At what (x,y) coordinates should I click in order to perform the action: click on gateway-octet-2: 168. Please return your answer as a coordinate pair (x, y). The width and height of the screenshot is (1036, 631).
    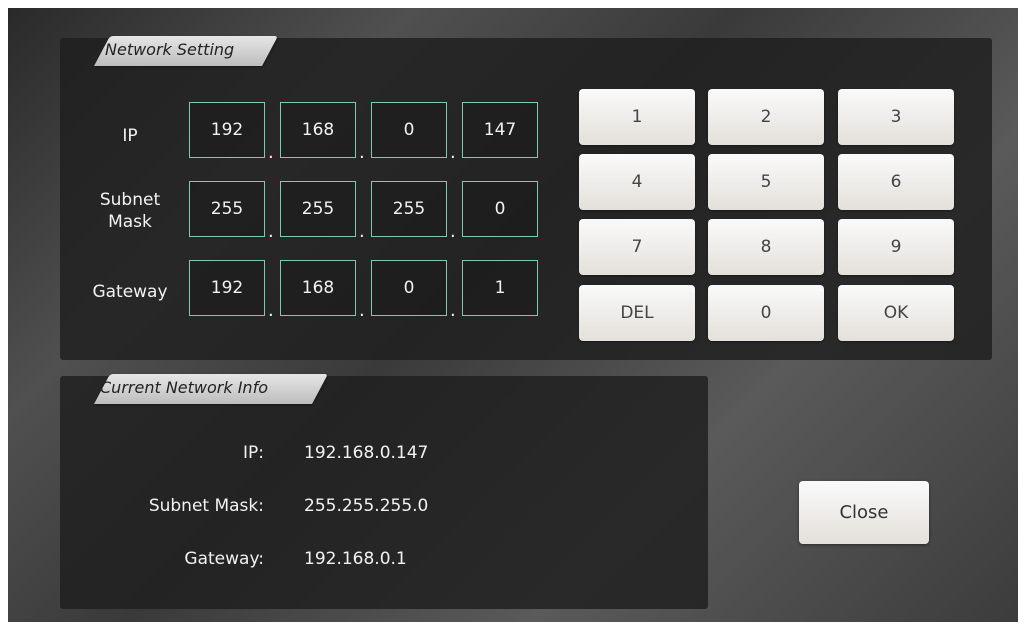
    Looking at the image, I should click on (318, 288).